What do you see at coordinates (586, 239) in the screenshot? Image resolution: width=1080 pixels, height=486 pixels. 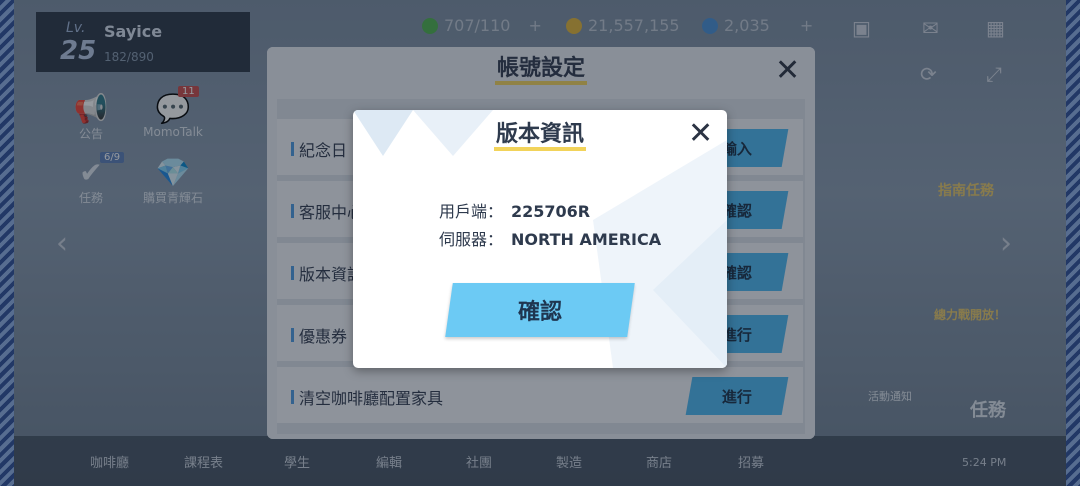 I see `server-region: NORTH AMERICA` at bounding box center [586, 239].